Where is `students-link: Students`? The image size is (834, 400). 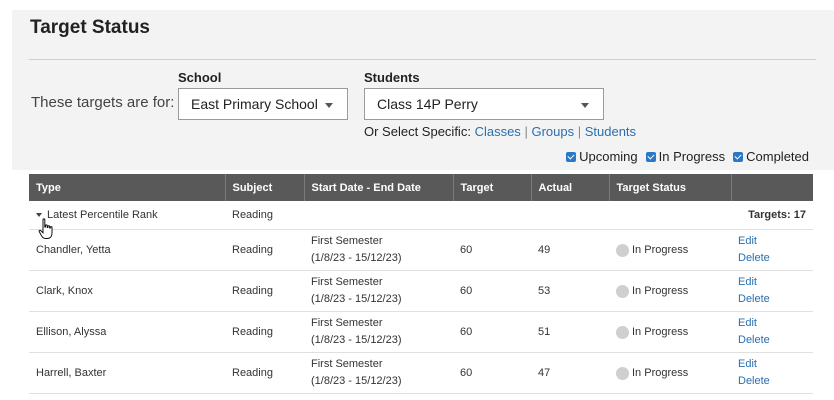 students-link: Students is located at coordinates (610, 131).